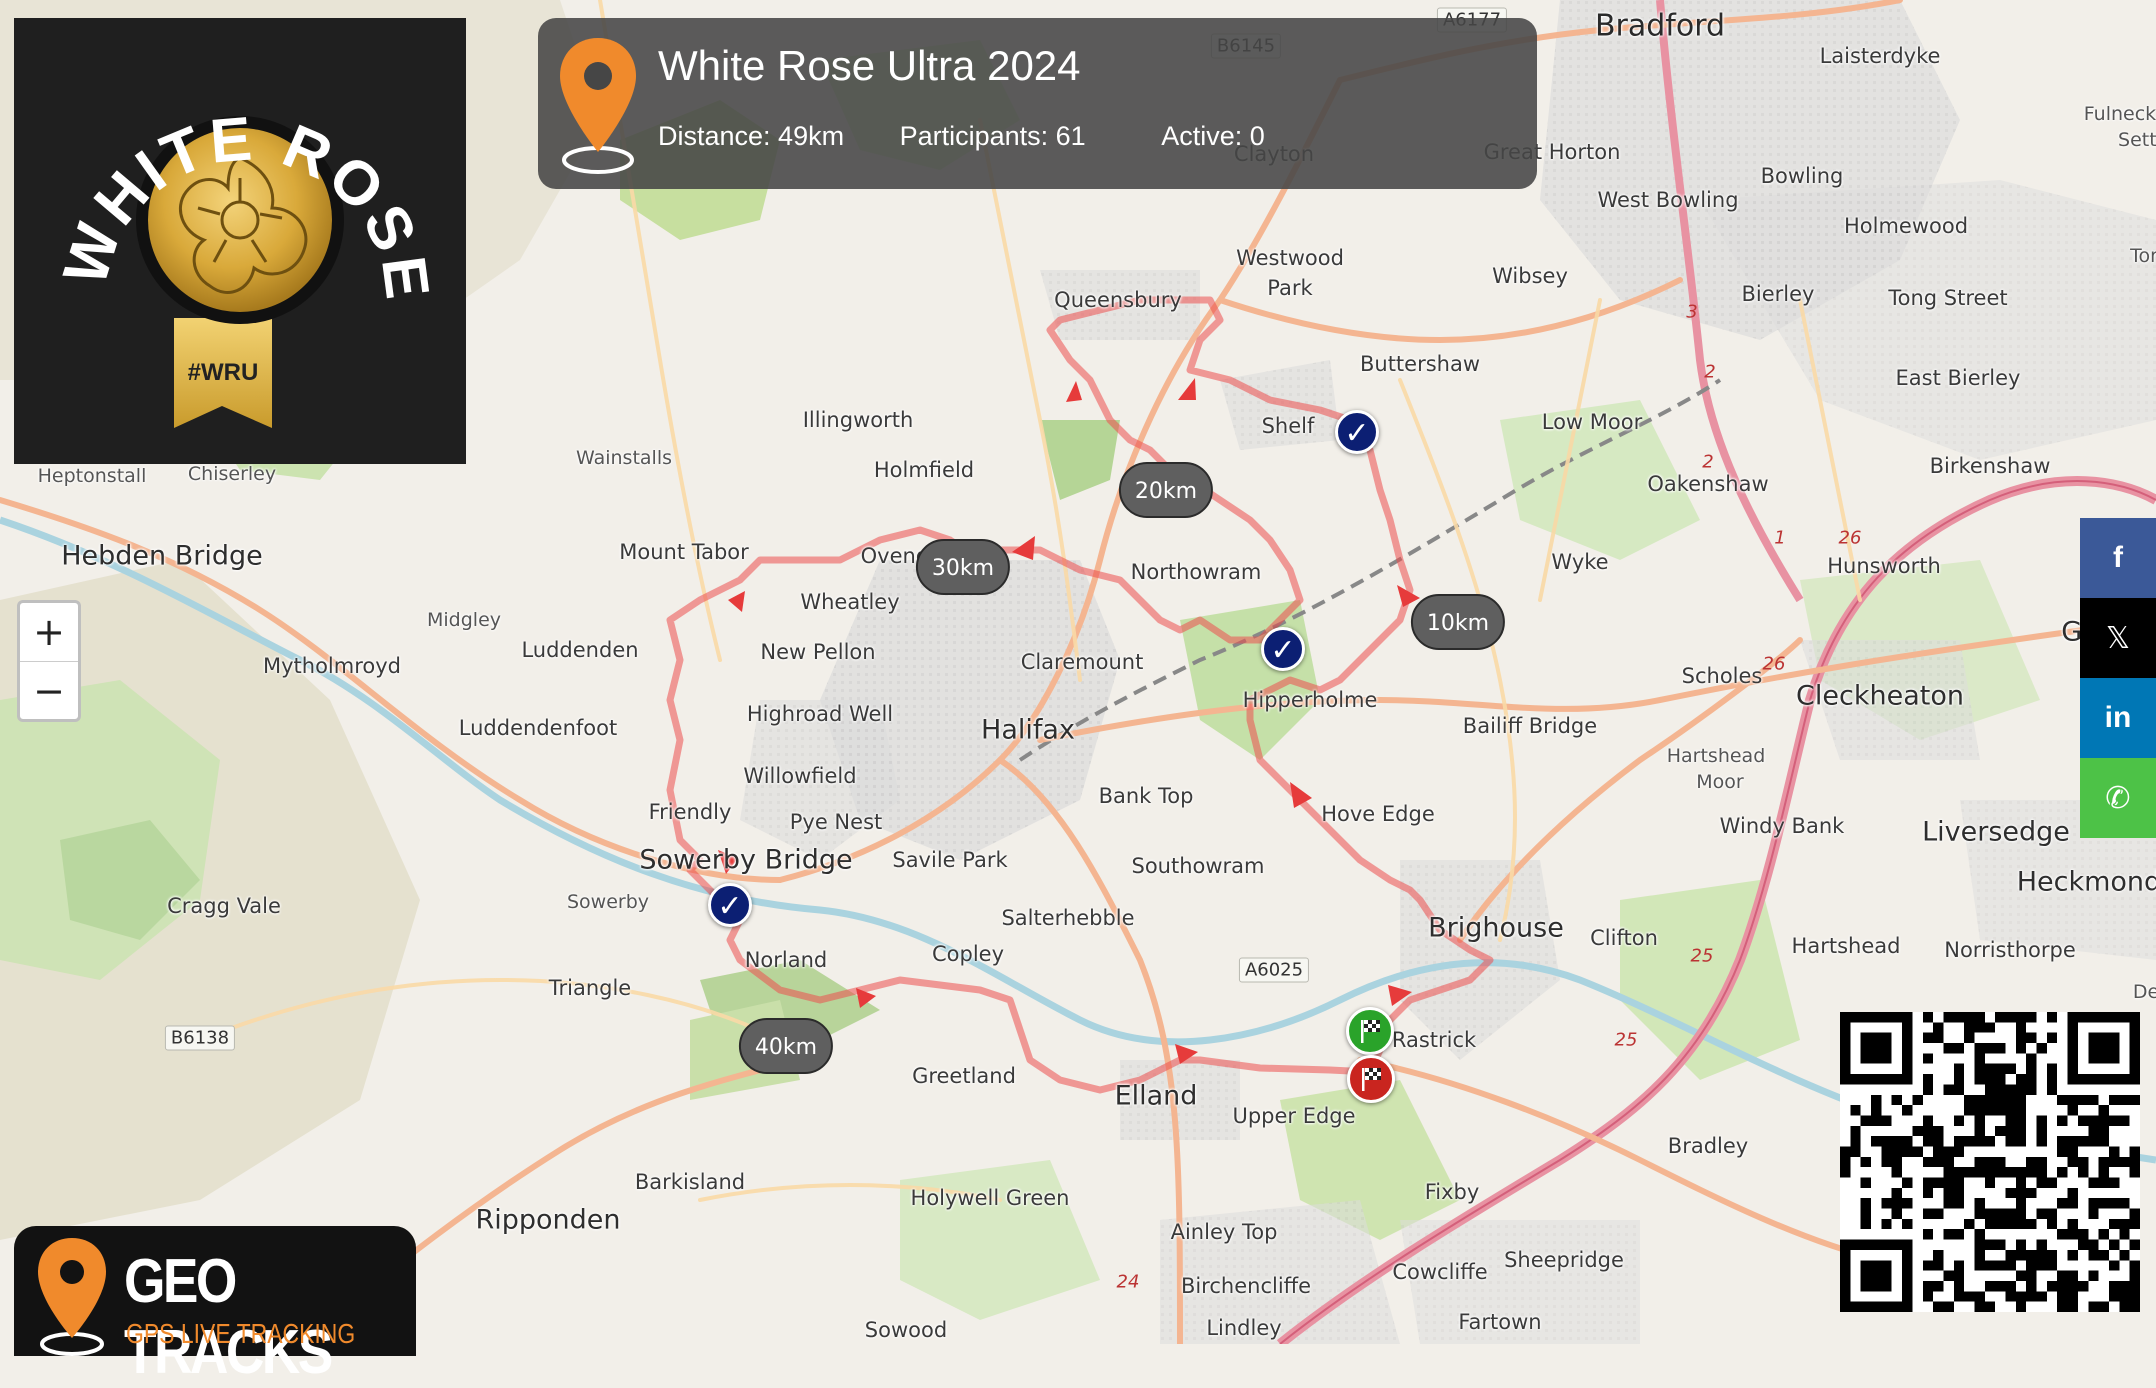 Image resolution: width=2156 pixels, height=1388 pixels. What do you see at coordinates (548, 1220) in the screenshot?
I see `place-label: Ripponden` at bounding box center [548, 1220].